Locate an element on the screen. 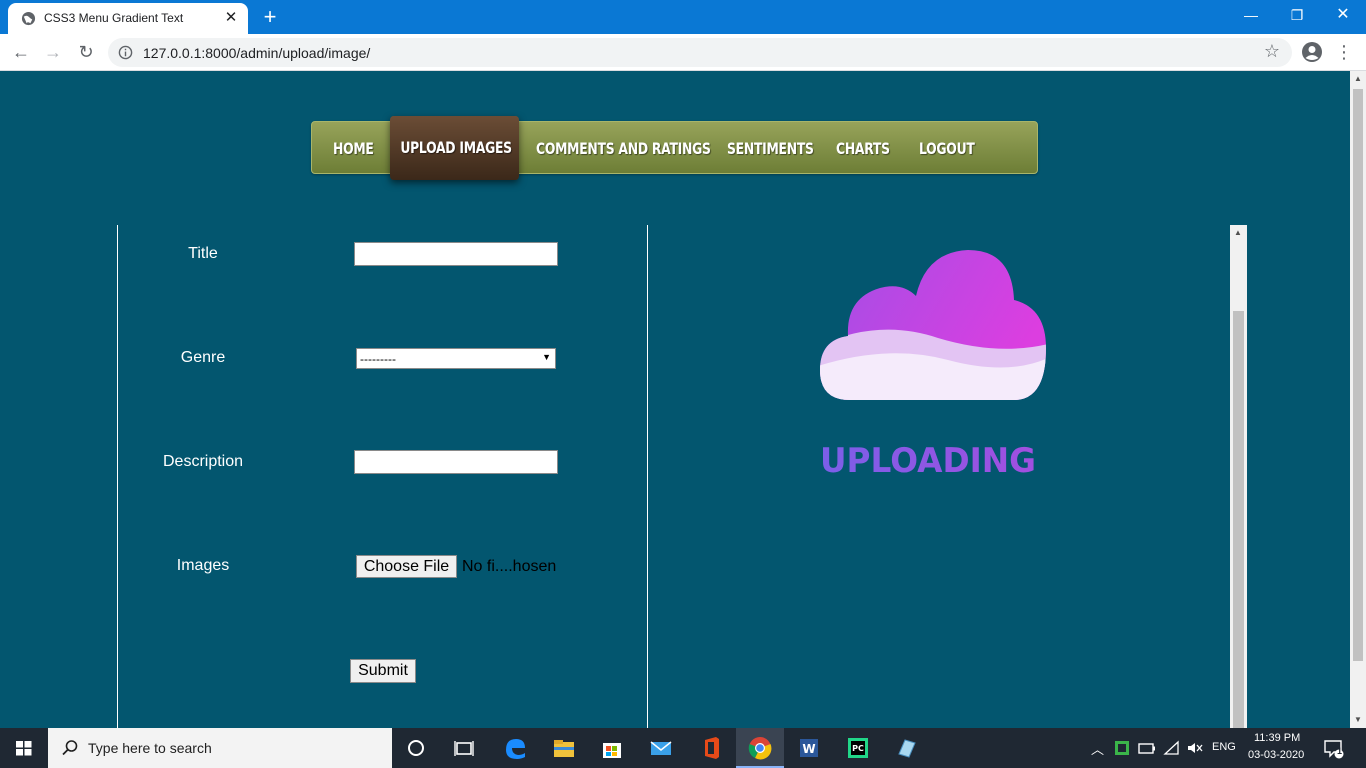  images-label: Images is located at coordinates (203, 565).